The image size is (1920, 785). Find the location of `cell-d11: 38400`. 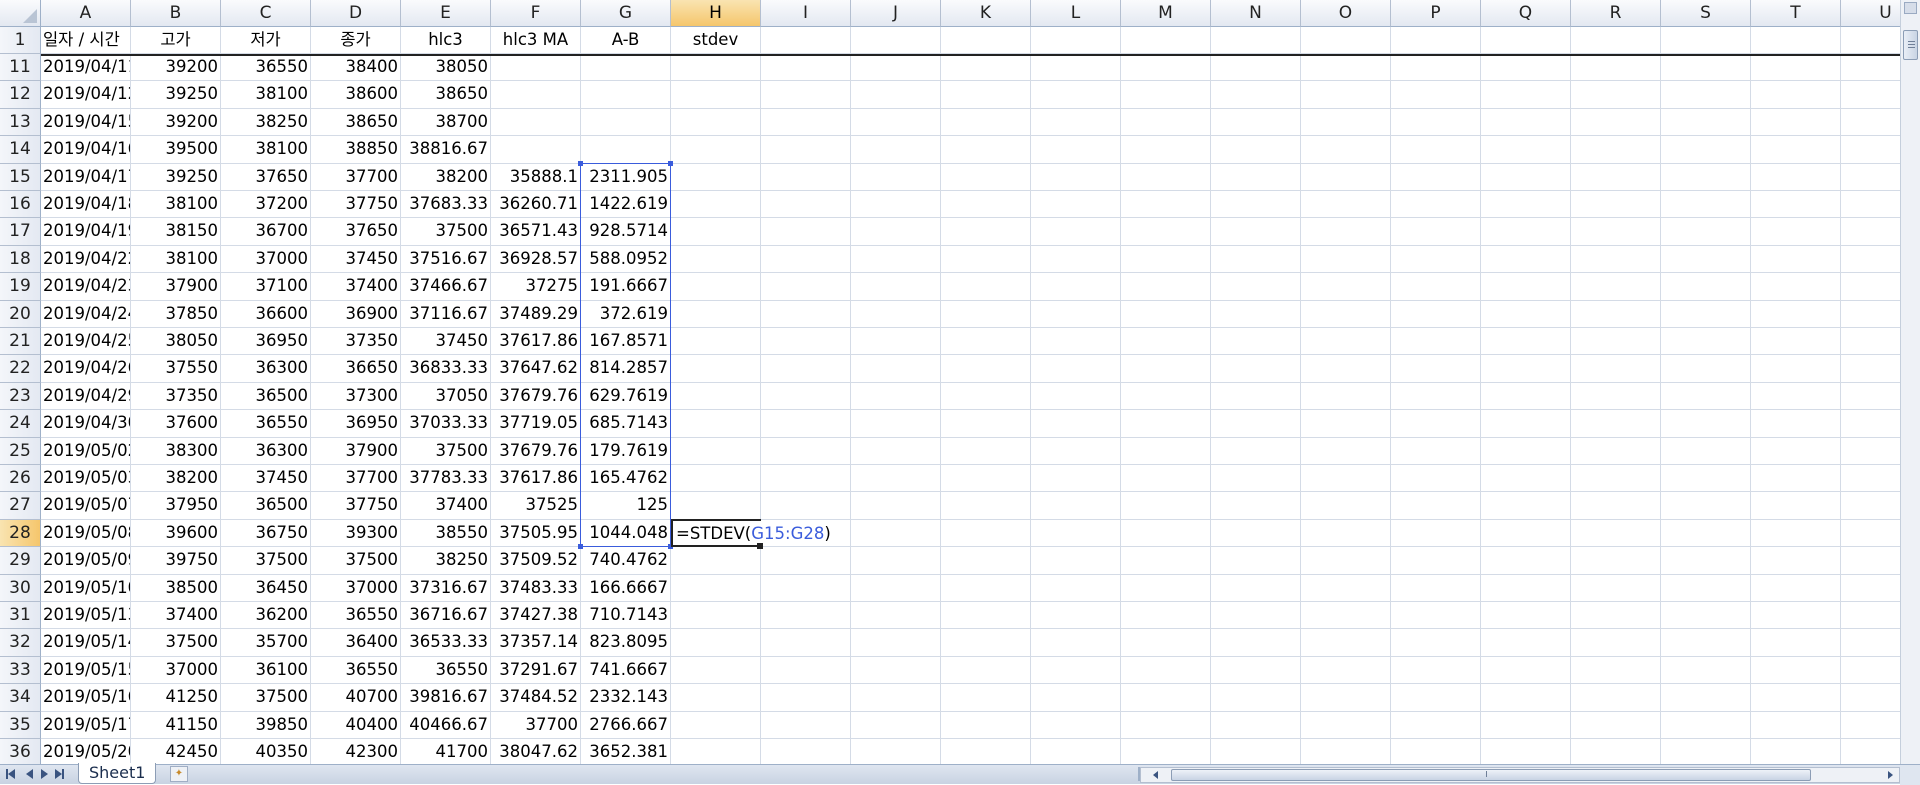

cell-d11: 38400 is located at coordinates (355, 67).